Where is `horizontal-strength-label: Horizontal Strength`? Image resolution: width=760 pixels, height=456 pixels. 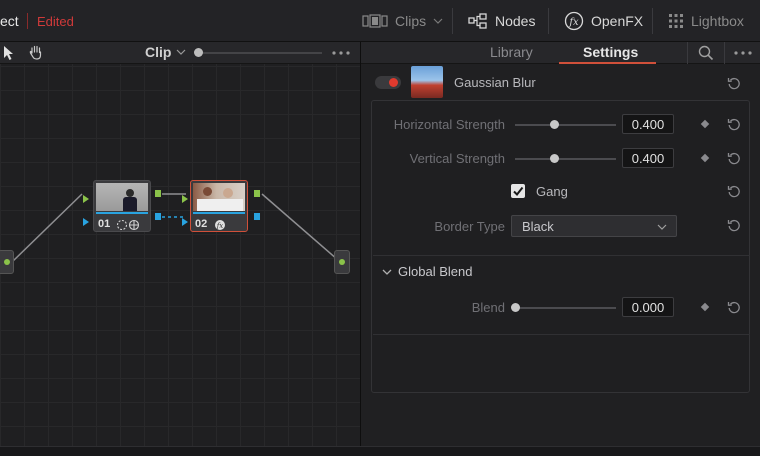
horizontal-strength-label: Horizontal Strength is located at coordinates (449, 124).